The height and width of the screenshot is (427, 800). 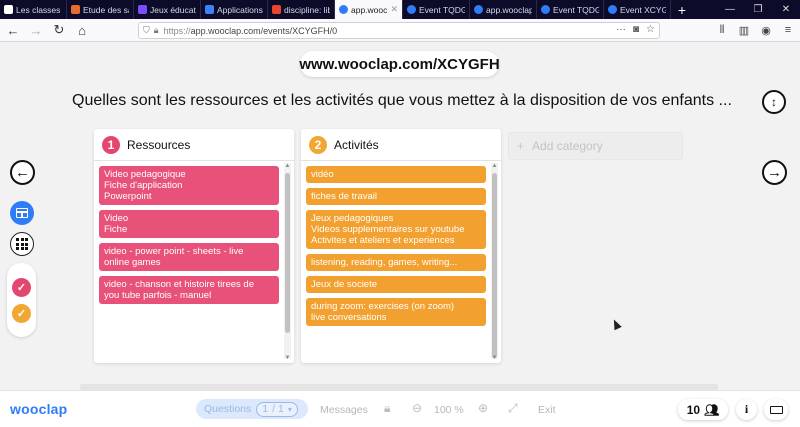 What do you see at coordinates (82, 30) in the screenshot?
I see `home-icon: ⌂` at bounding box center [82, 30].